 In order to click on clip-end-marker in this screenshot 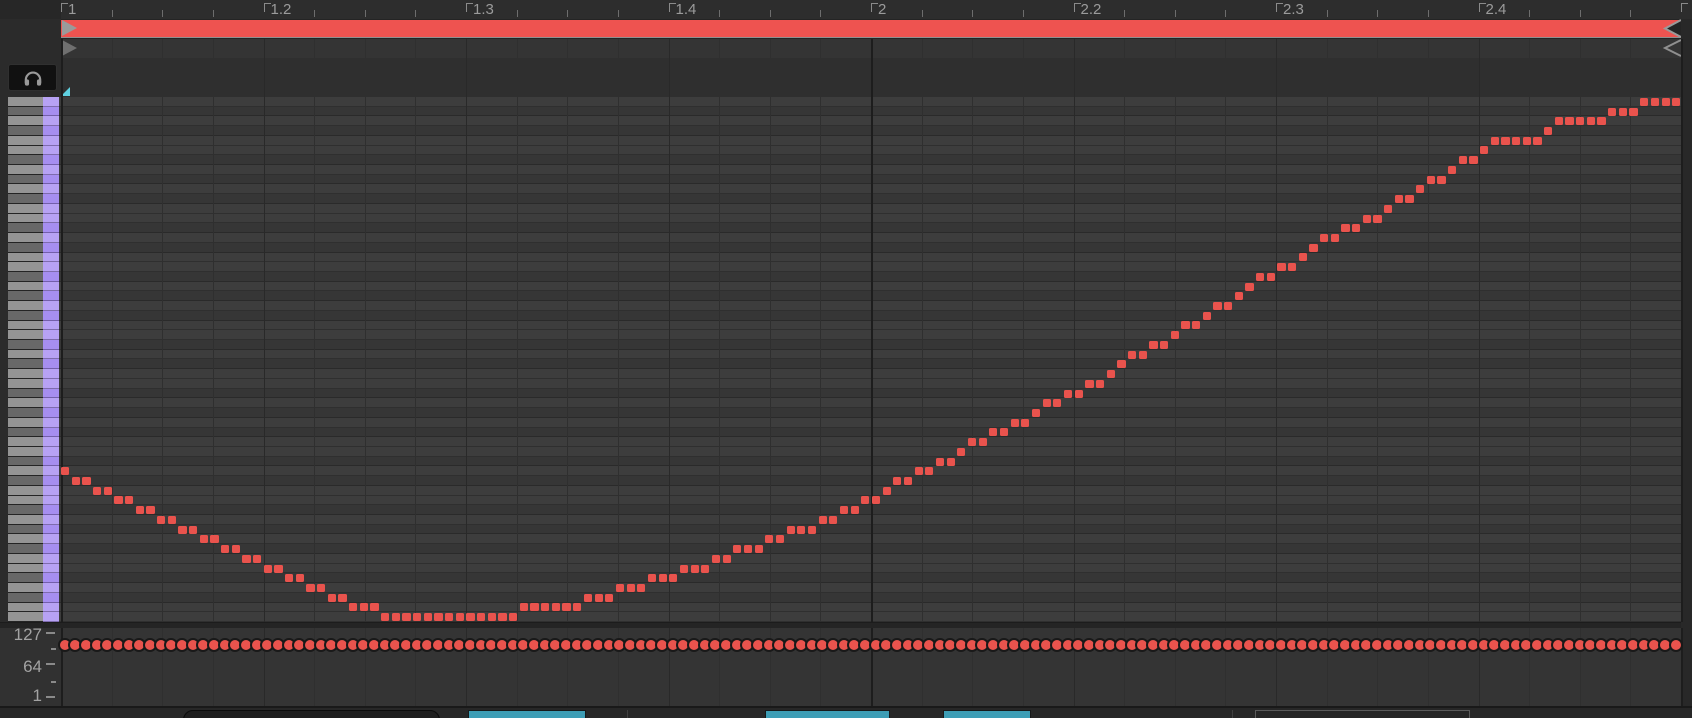, I will do `click(1671, 48)`.